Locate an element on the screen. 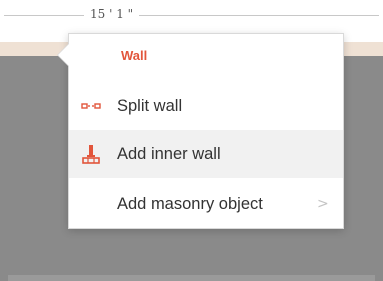 The width and height of the screenshot is (383, 281). menu-pointer-arrow is located at coordinates (63, 55).